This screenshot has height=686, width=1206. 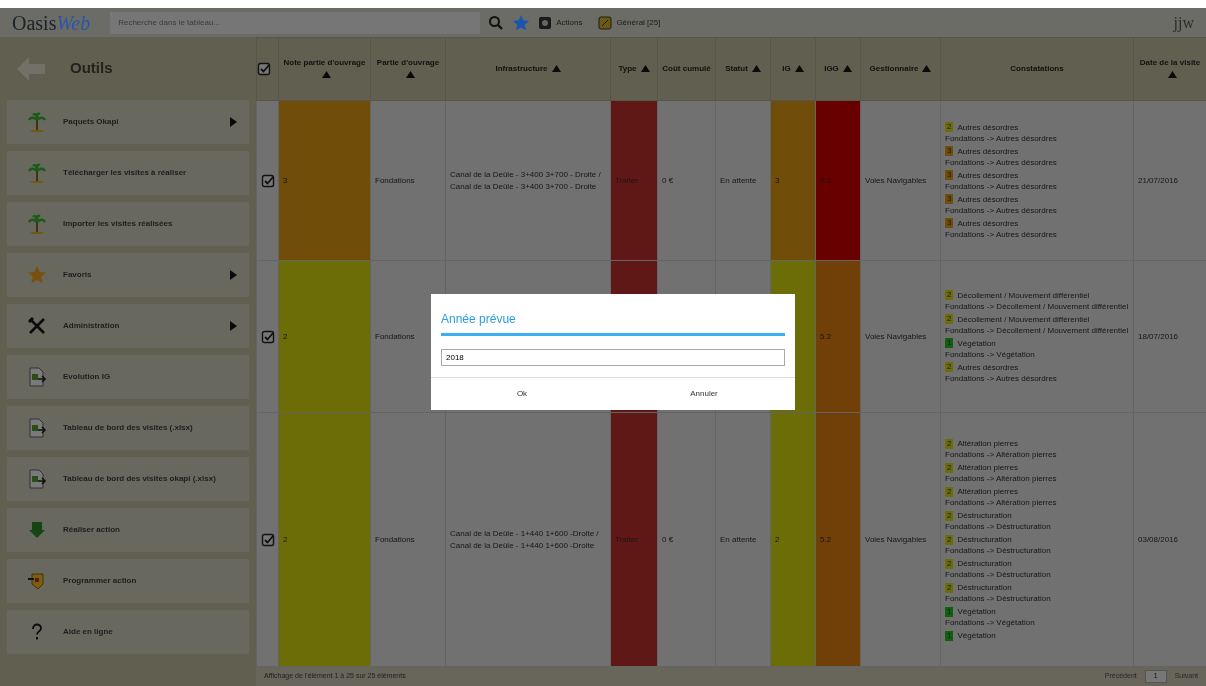 I want to click on table-cell: 0 €, so click(x=686, y=180).